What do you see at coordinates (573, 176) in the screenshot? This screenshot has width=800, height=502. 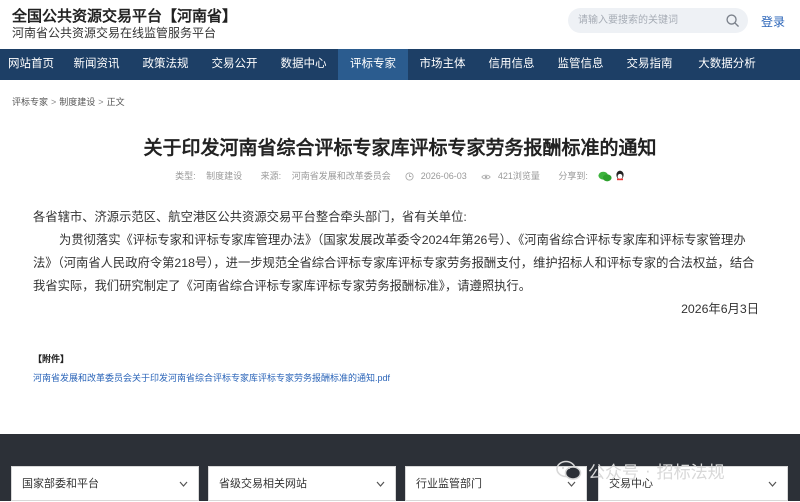 I see `meta-share-label: 分享到:` at bounding box center [573, 176].